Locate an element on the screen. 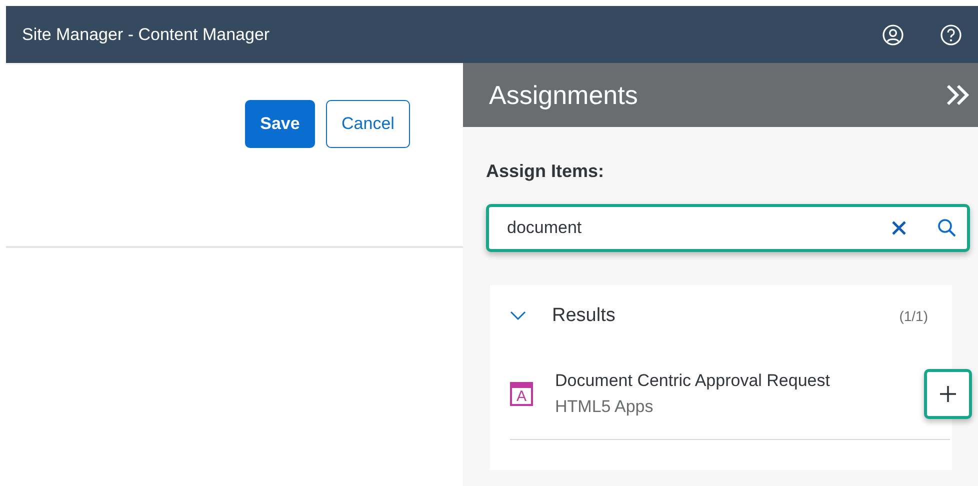 Image resolution: width=978 pixels, height=486 pixels. chevron-icon is located at coordinates (518, 316).